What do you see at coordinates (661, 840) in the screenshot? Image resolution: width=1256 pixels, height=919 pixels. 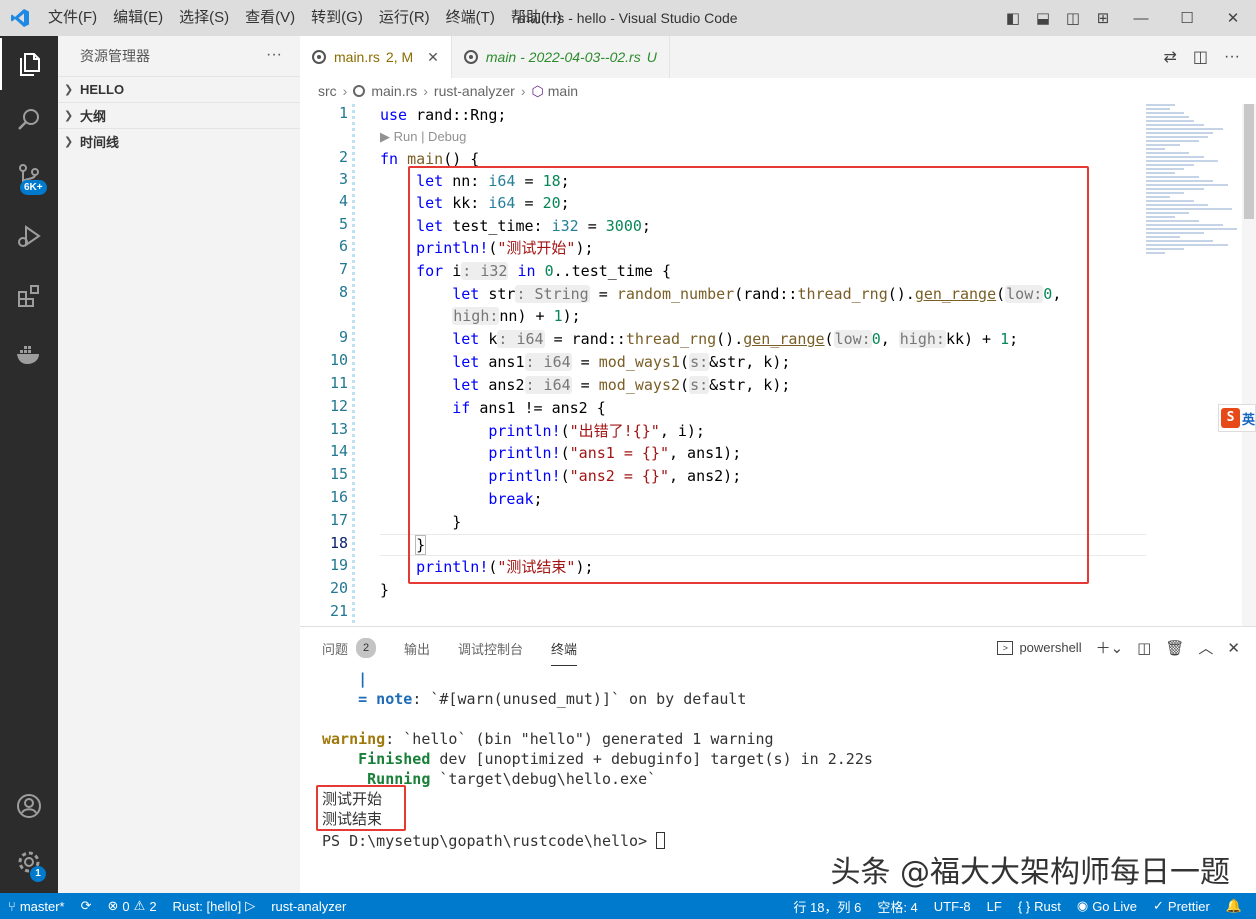 I see `terminal-cursor` at bounding box center [661, 840].